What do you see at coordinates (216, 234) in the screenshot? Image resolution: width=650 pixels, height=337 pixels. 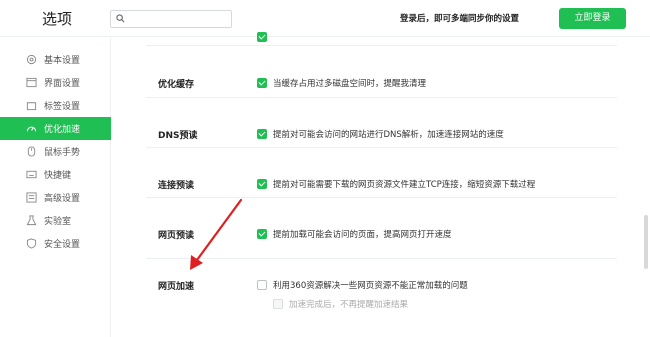 I see `annotation-arrow` at bounding box center [216, 234].